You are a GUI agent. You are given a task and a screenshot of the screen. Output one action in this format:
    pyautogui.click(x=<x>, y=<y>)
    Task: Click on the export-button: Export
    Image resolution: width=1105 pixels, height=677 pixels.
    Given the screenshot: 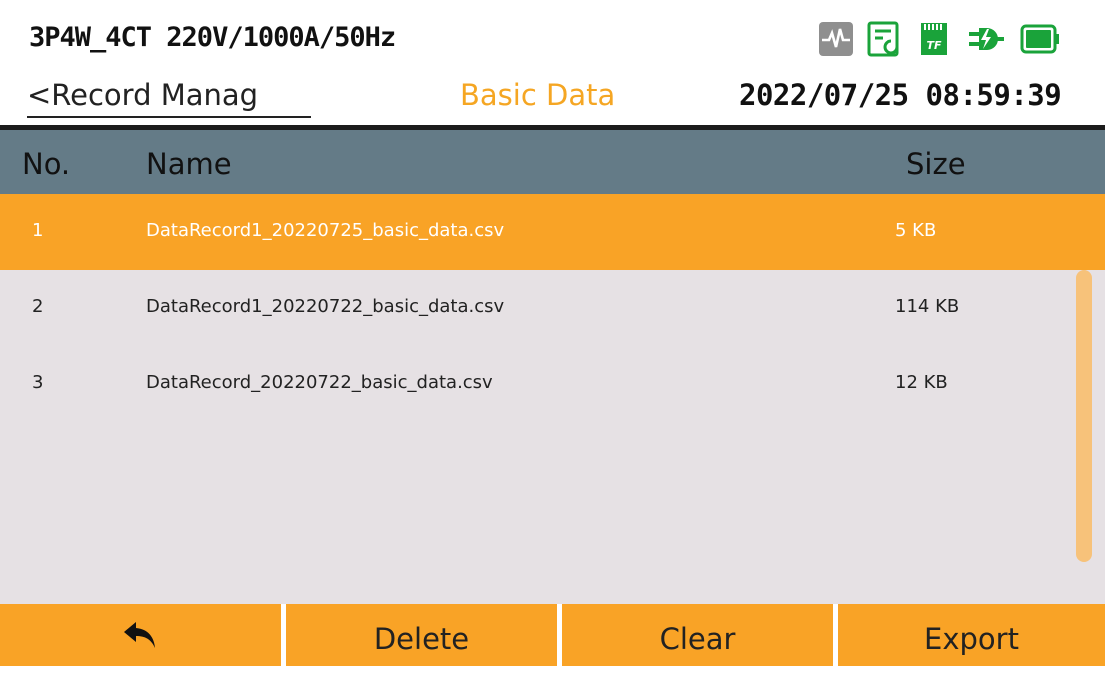 What is the action you would take?
    pyautogui.click(x=971, y=635)
    